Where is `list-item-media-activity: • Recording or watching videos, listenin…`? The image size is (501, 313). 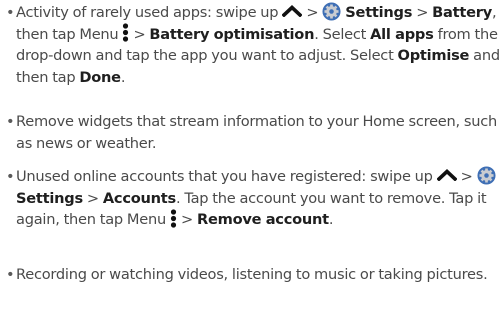
list-item-media-activity: • Recording or watching videos, listenin… is located at coordinates (250, 275).